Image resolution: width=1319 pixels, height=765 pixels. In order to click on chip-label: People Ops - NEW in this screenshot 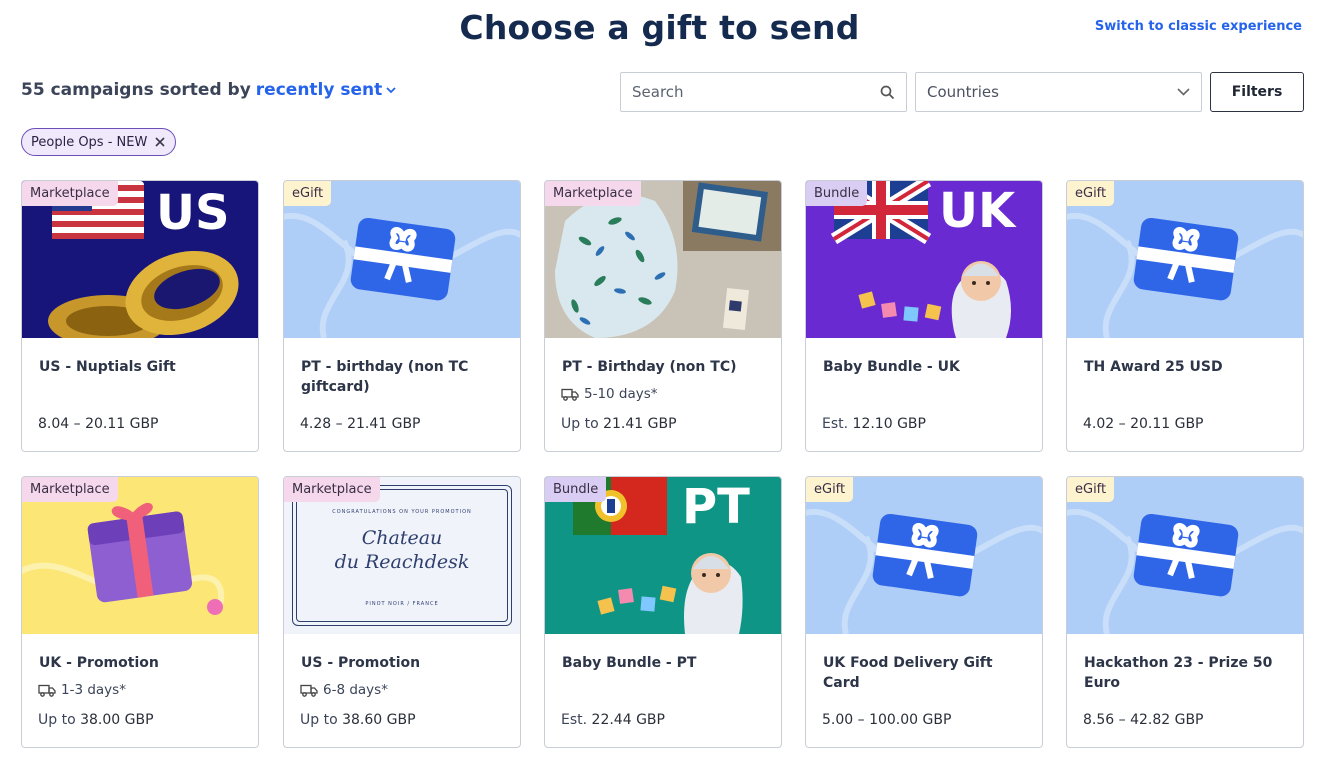, I will do `click(89, 142)`.